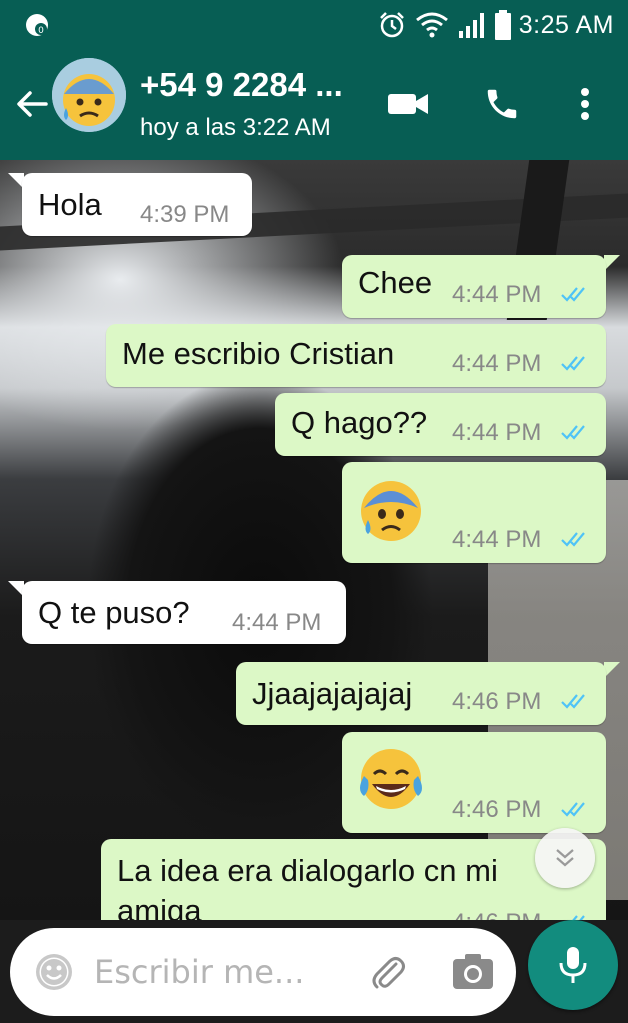 This screenshot has width=628, height=1023. What do you see at coordinates (159, 906) in the screenshot?
I see `message-text: amiga` at bounding box center [159, 906].